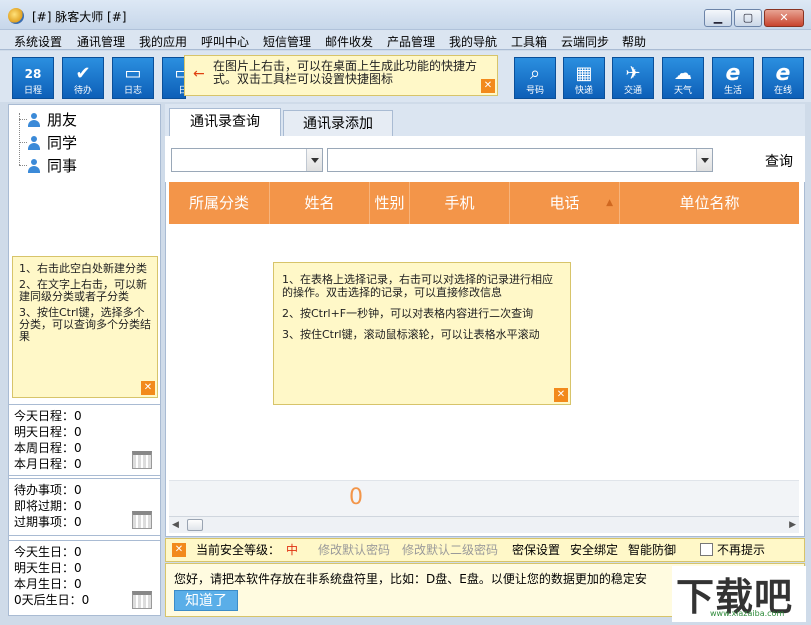  I want to click on close-icon: ✕, so click(179, 550).